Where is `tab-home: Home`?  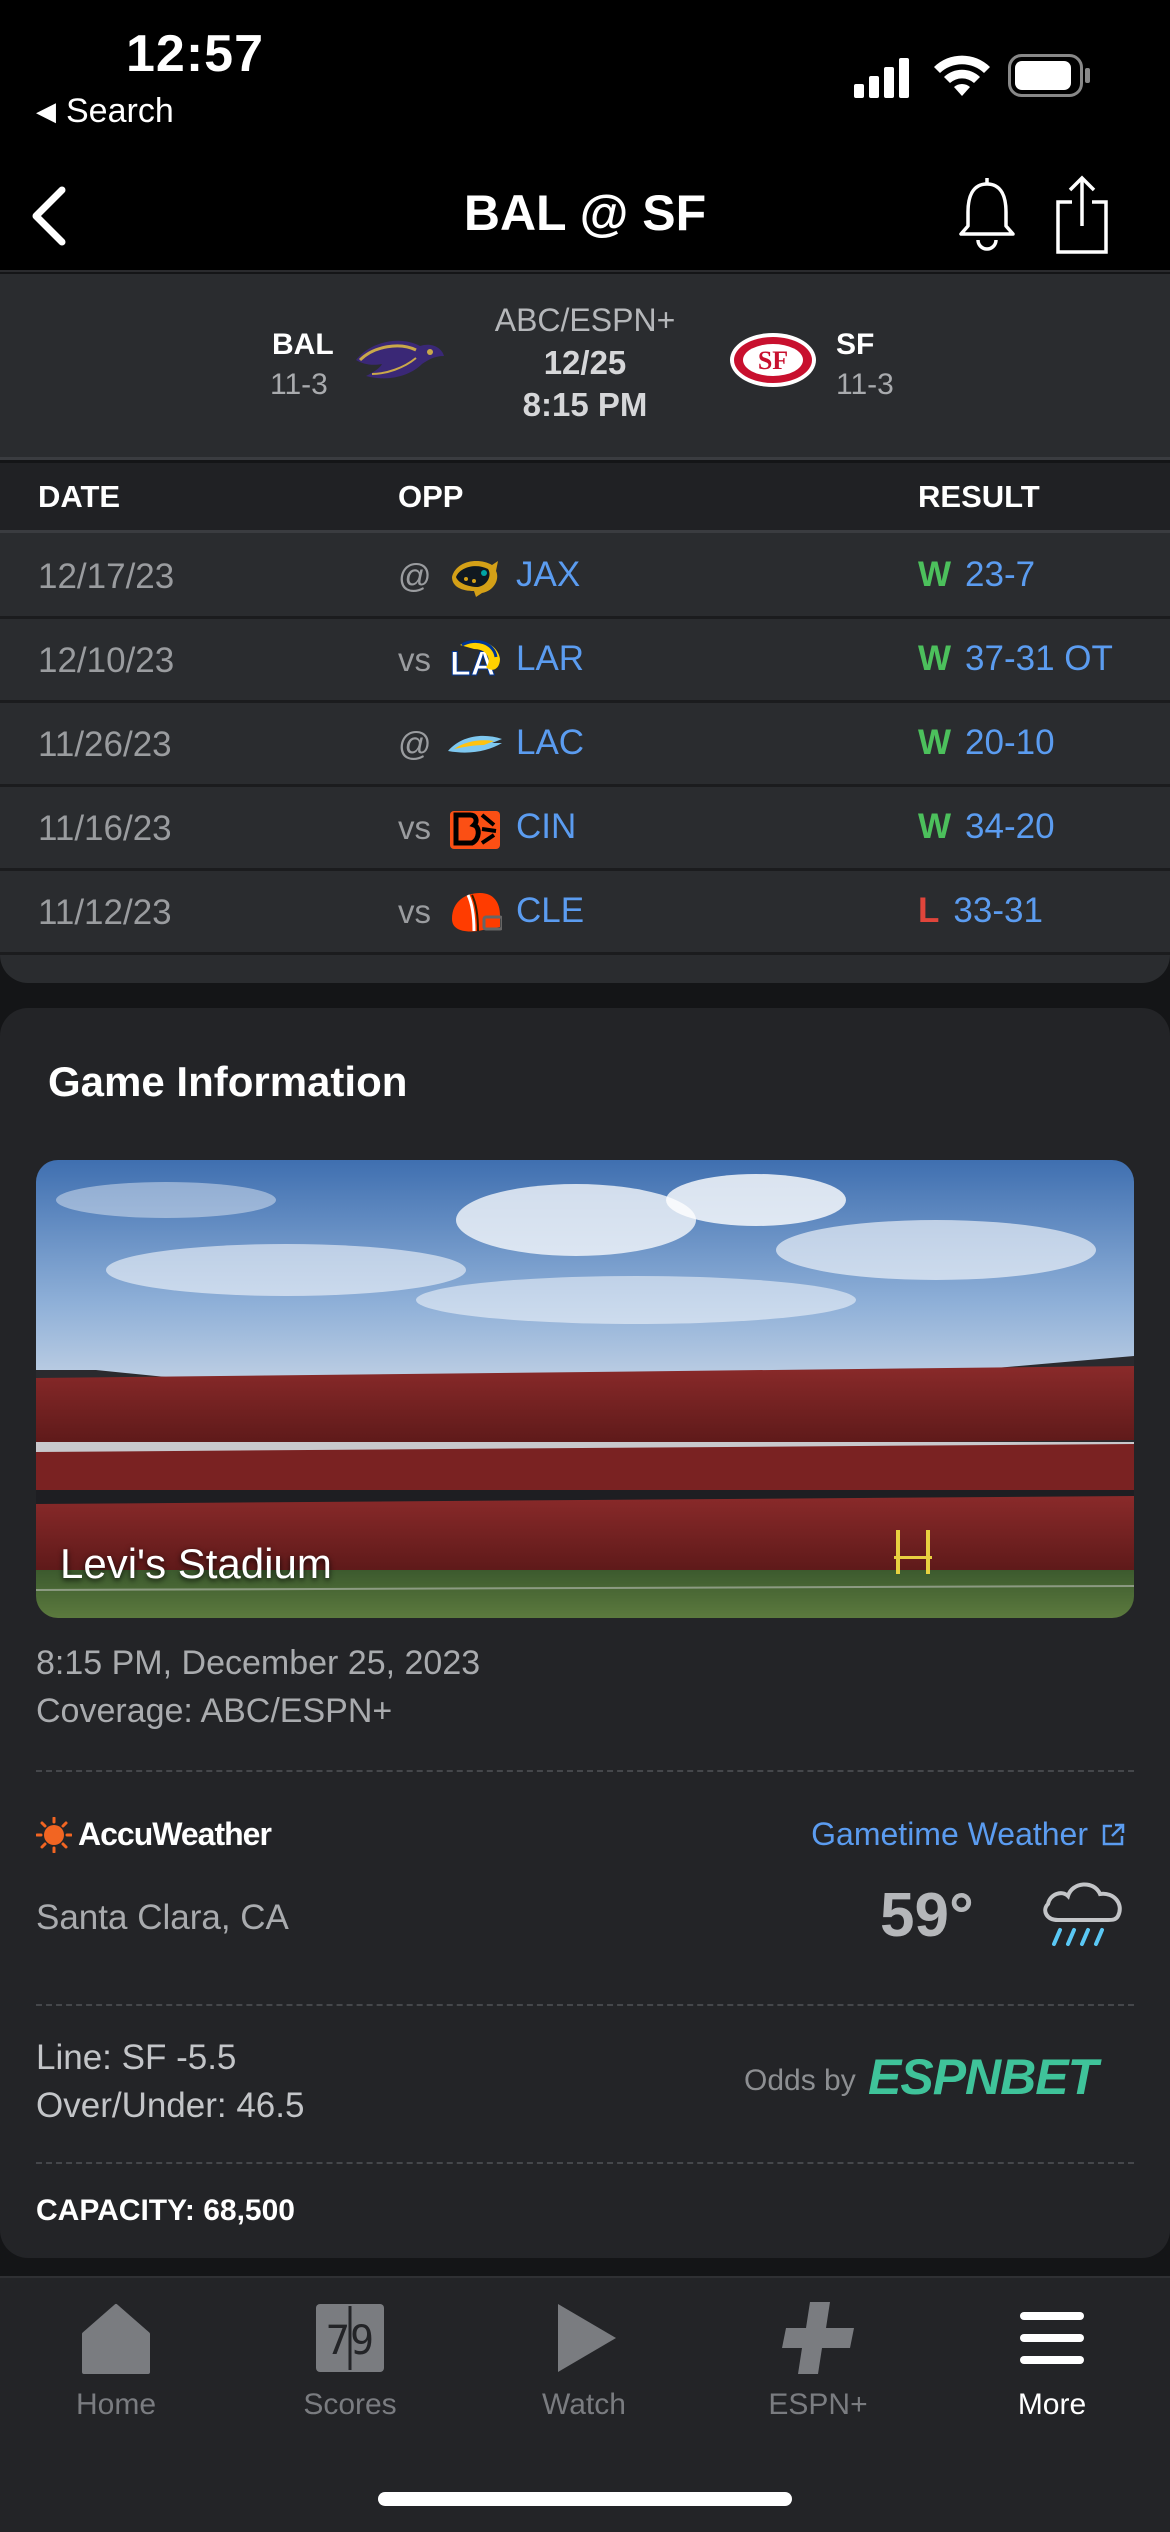
tab-home: Home is located at coordinates (116, 2360).